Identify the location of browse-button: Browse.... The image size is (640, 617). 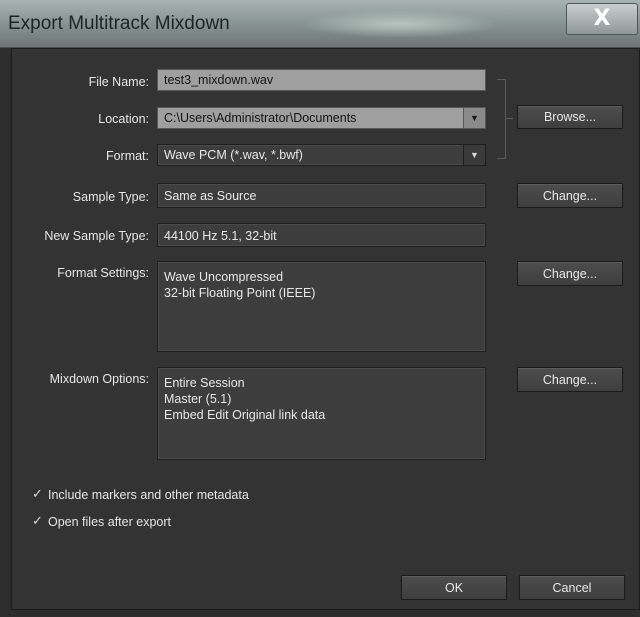
(570, 117).